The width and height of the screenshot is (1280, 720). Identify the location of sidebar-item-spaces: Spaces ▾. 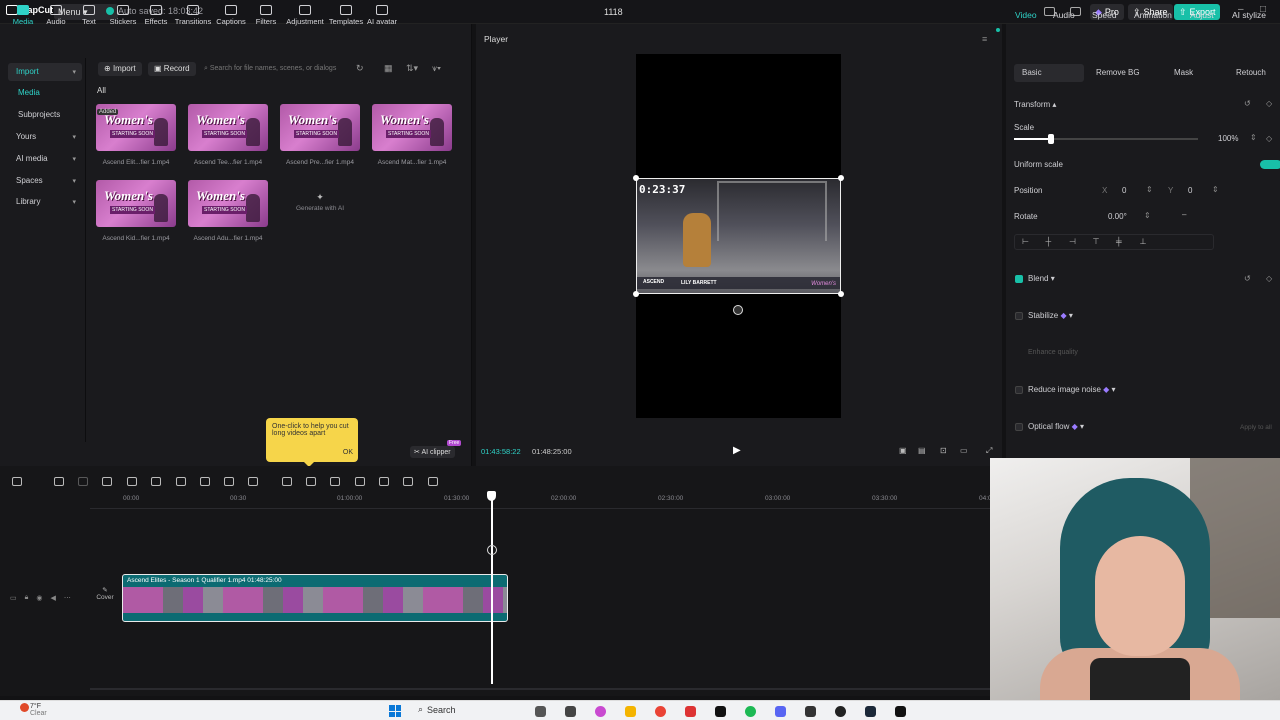
(45, 181).